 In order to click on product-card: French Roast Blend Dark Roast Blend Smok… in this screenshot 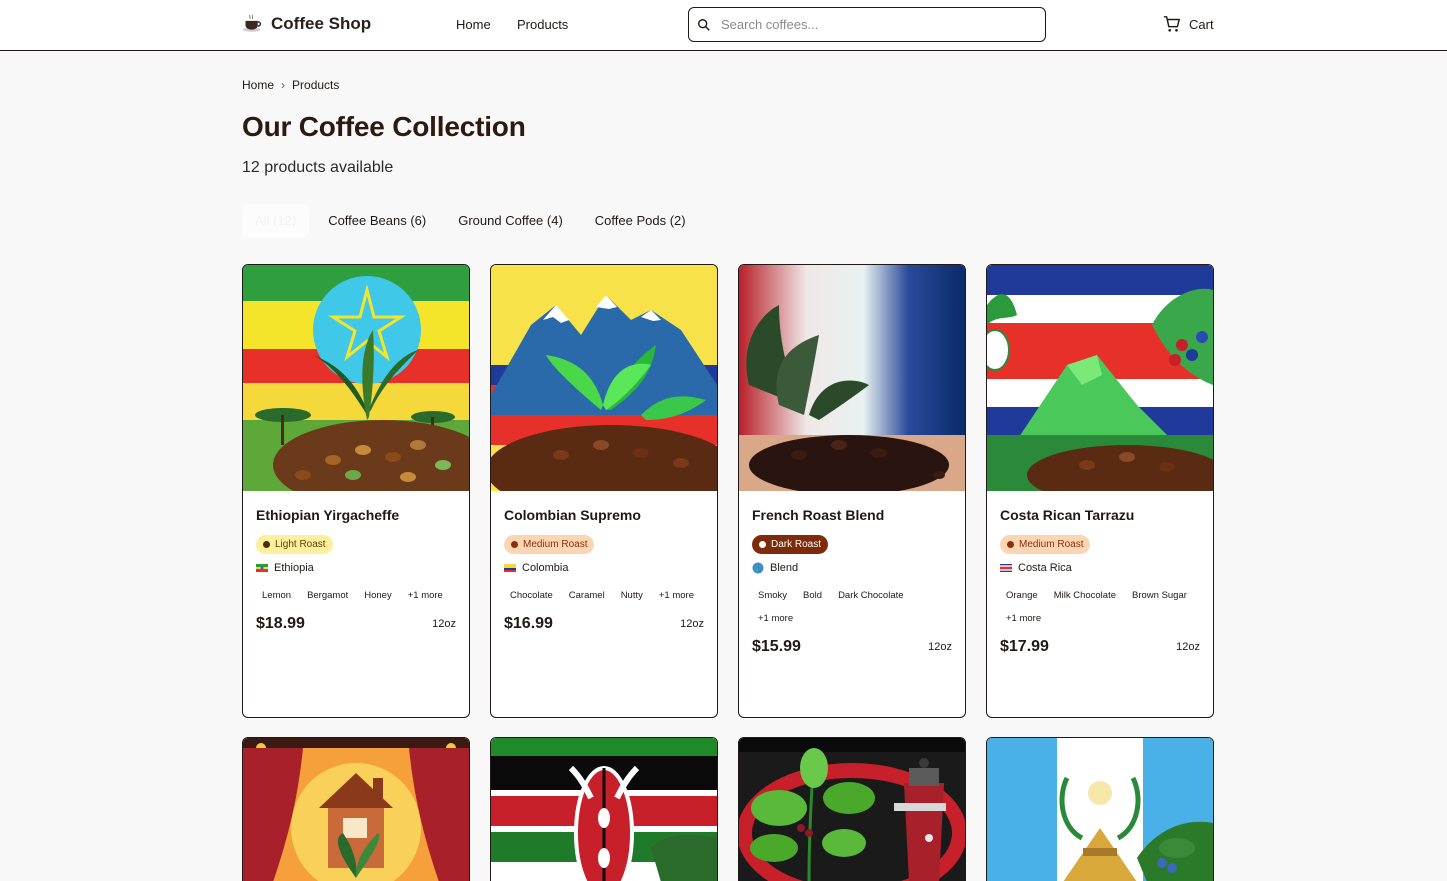, I will do `click(852, 491)`.